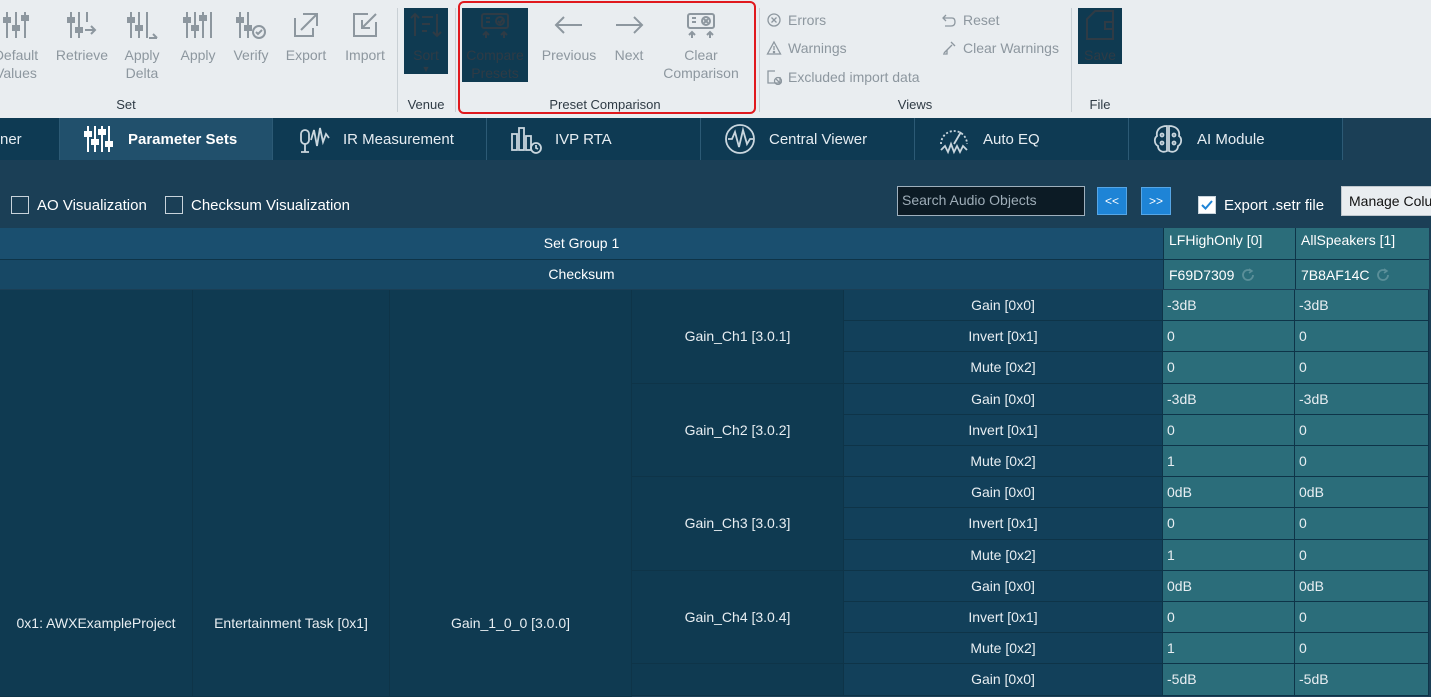 The image size is (1431, 697). What do you see at coordinates (142, 45) in the screenshot?
I see `apply-delta-button: Apply Delta` at bounding box center [142, 45].